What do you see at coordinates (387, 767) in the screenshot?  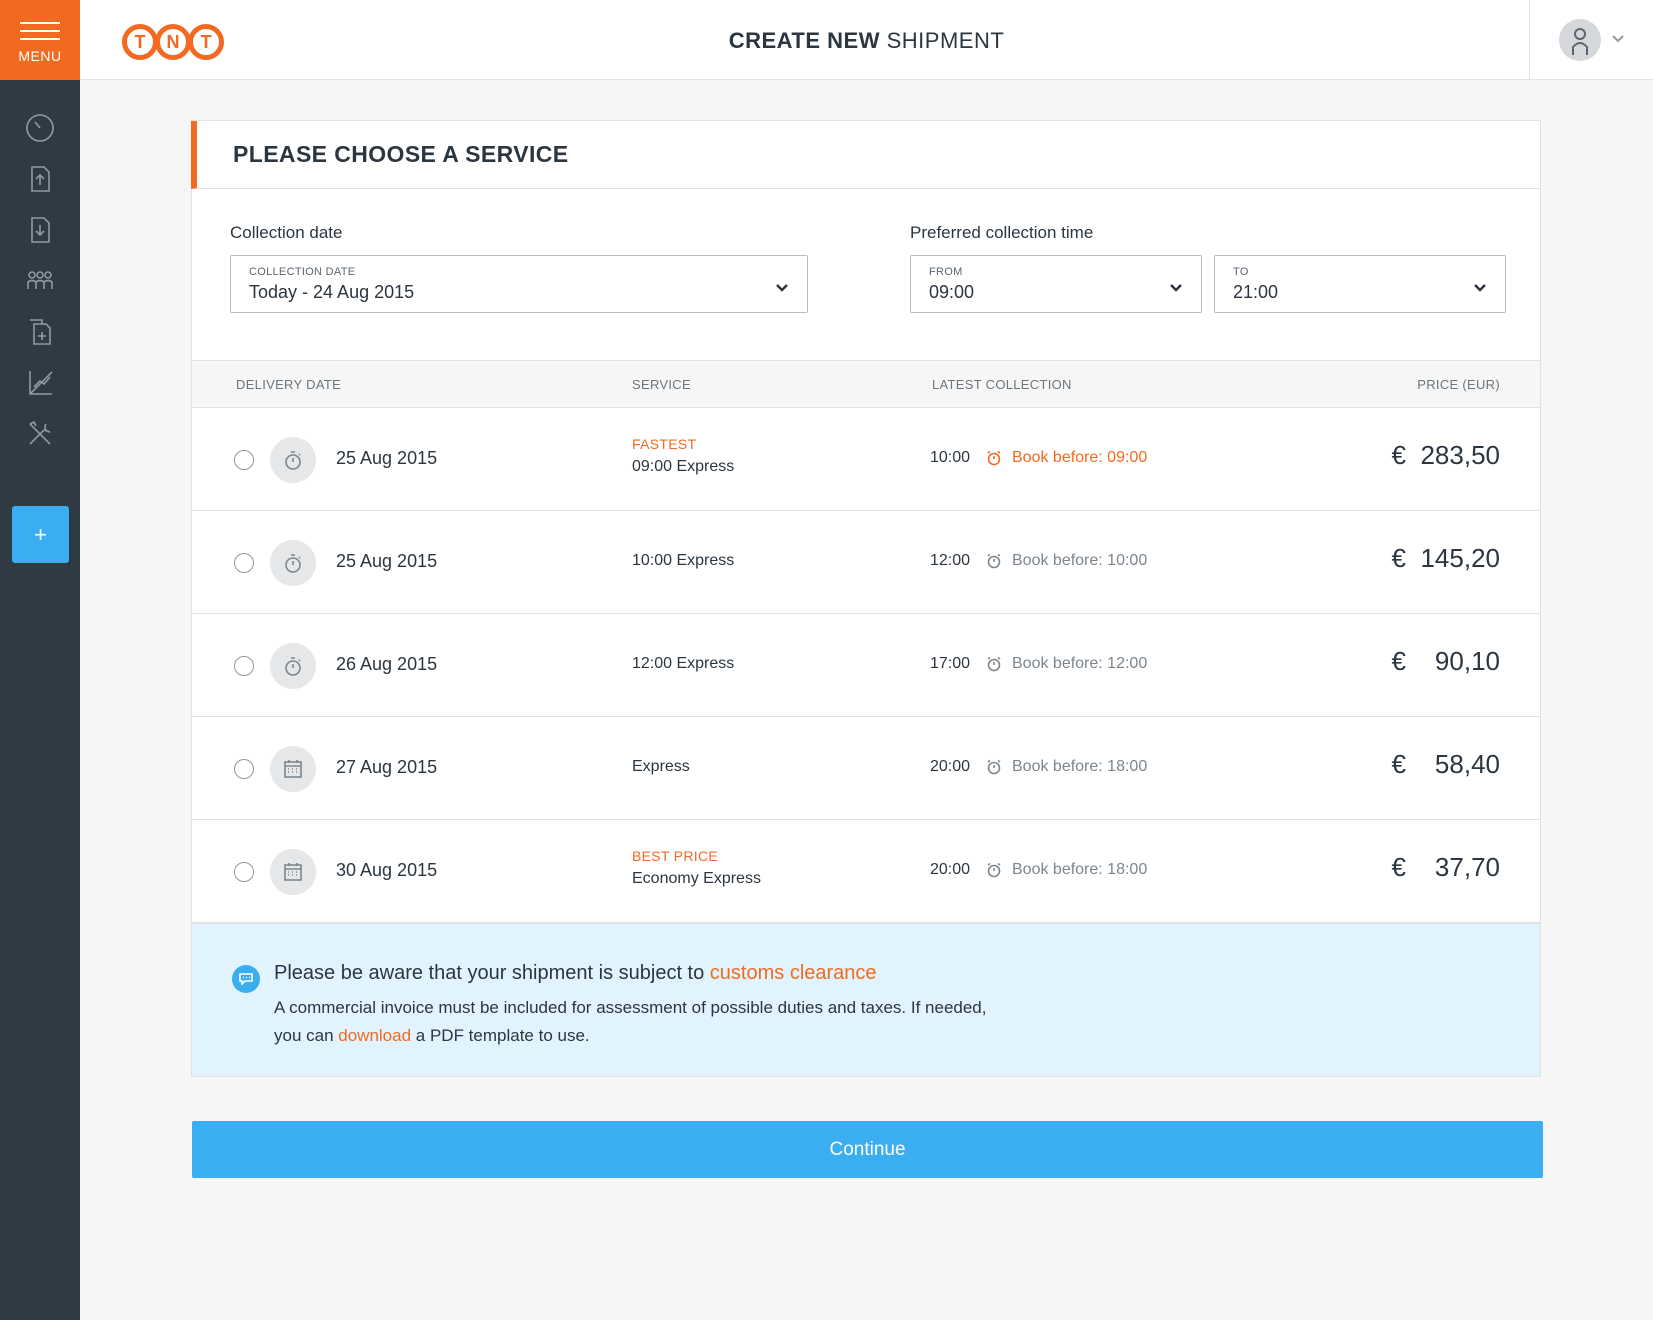 I see `delivery-date: 27 Aug 2015` at bounding box center [387, 767].